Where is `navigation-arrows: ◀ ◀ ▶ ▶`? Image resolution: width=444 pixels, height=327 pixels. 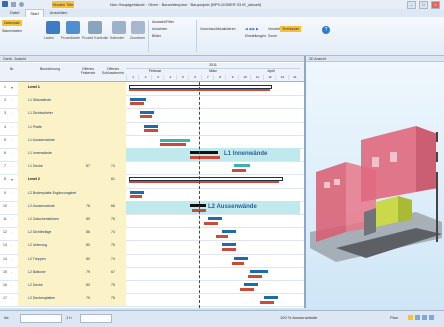
navigation-arrows: ◀ ◀ ▶ ▶ is located at coordinates (252, 29).